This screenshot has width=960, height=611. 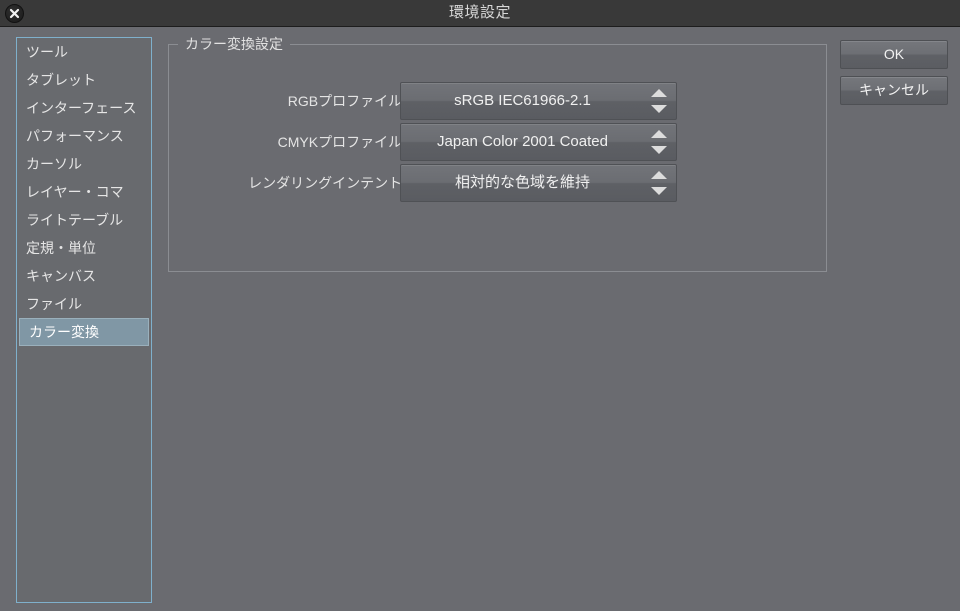 What do you see at coordinates (84, 192) in the screenshot?
I see `sidebar-item-layer-frame: レイヤー・コマ` at bounding box center [84, 192].